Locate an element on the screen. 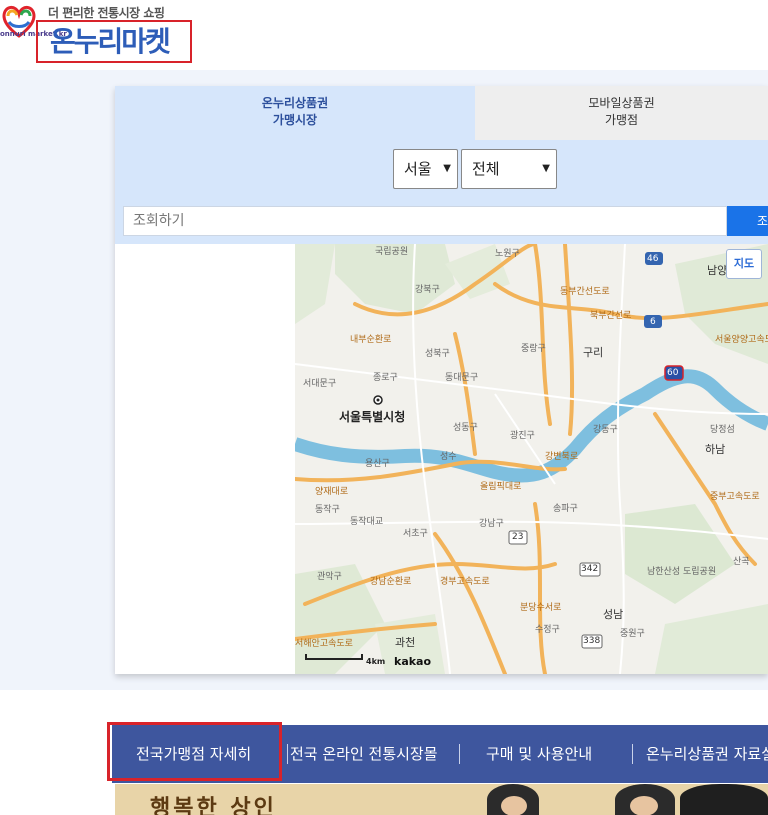  tab-label-line1: 온누리상품권 is located at coordinates (295, 103).